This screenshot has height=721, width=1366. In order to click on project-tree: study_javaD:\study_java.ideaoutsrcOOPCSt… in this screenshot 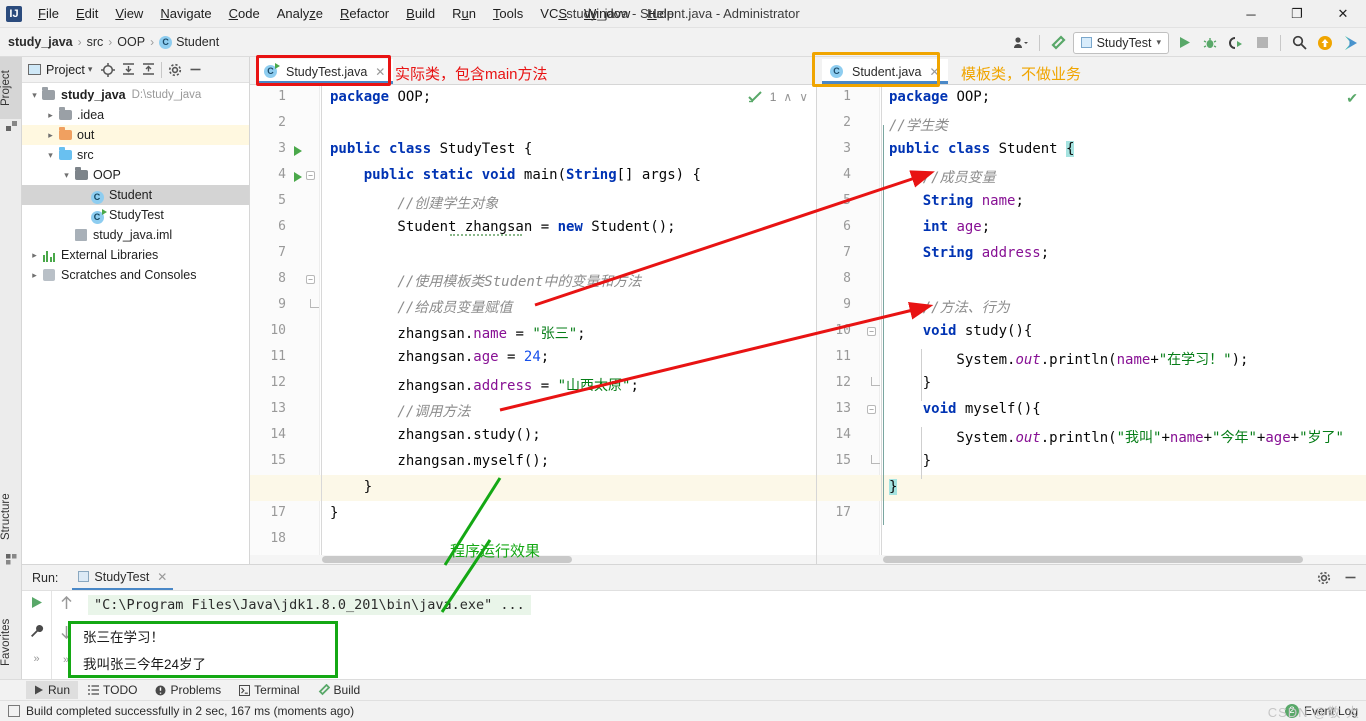, I will do `click(135, 184)`.